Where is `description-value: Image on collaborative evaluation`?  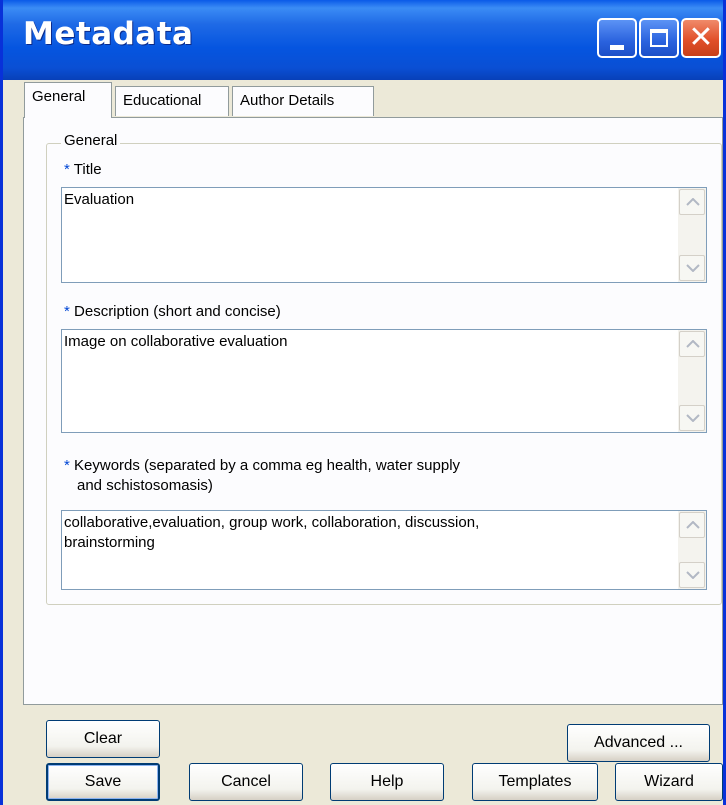 description-value: Image on collaborative evaluation is located at coordinates (176, 341).